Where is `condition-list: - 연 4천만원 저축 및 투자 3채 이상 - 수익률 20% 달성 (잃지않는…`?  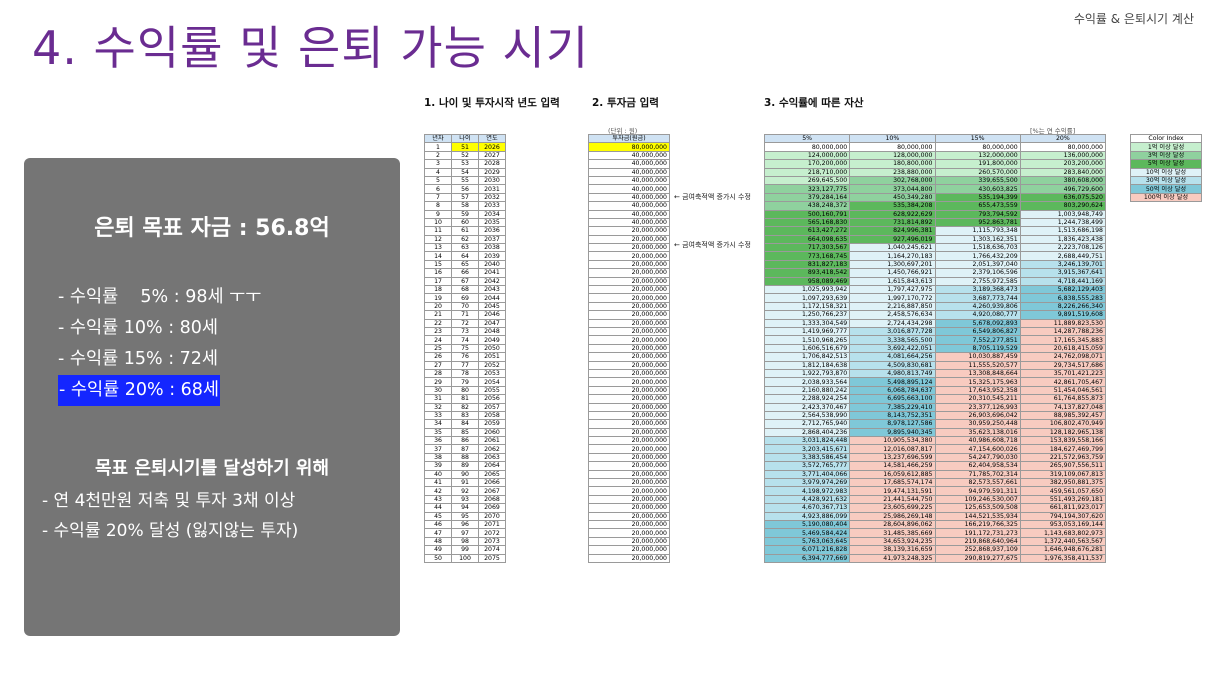 condition-list: - 연 4천만원 저축 및 투자 3채 이상 - 수익률 20% 달성 (잃지않는… is located at coordinates (170, 516).